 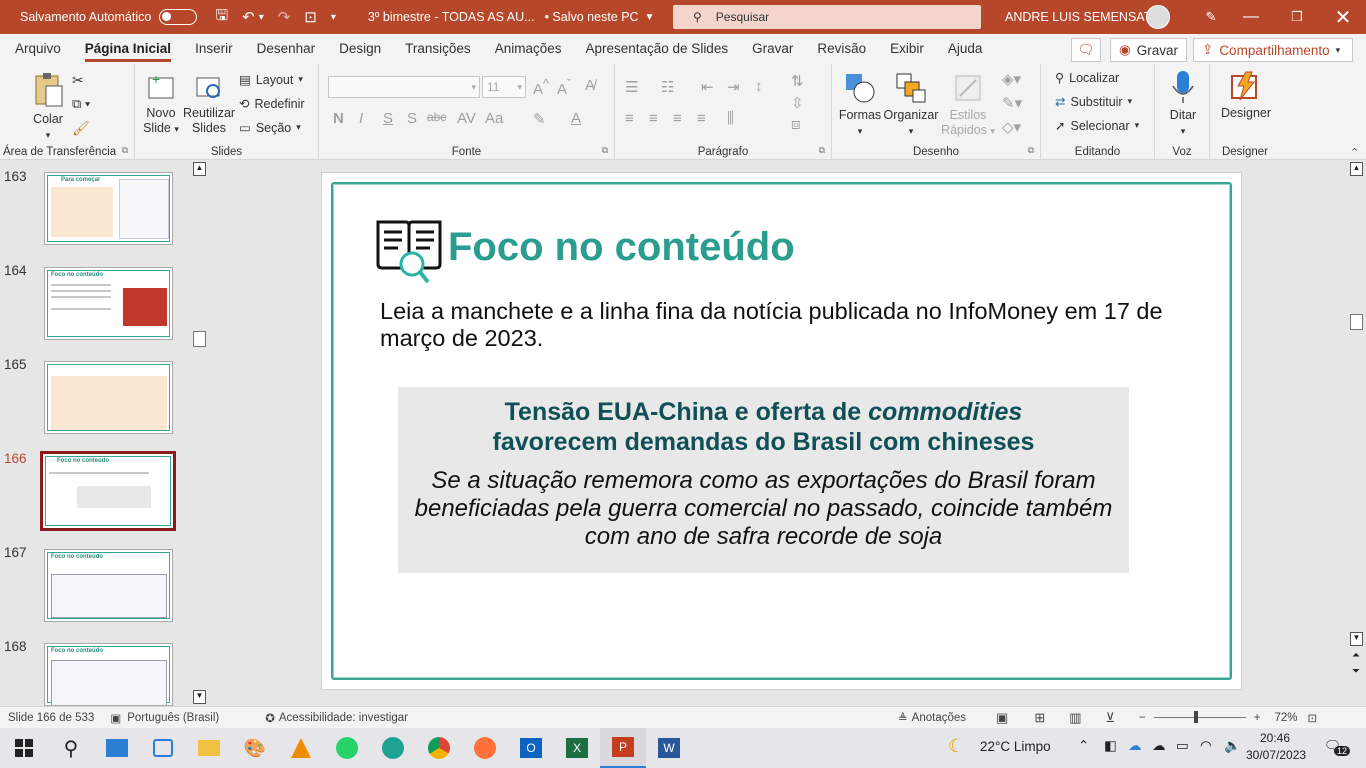 What do you see at coordinates (343, 718) in the screenshot?
I see `accessibility-status: Acessibilidade: investigar` at bounding box center [343, 718].